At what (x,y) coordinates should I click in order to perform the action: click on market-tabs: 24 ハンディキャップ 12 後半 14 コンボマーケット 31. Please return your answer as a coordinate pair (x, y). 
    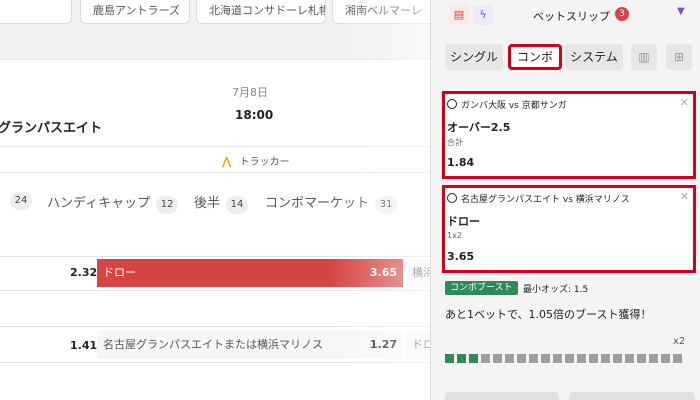
    Looking at the image, I should click on (215, 203).